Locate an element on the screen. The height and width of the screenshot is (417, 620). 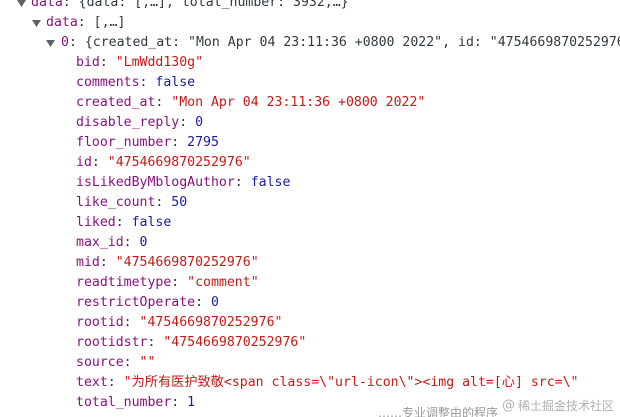
property-key: mid is located at coordinates (88, 262).